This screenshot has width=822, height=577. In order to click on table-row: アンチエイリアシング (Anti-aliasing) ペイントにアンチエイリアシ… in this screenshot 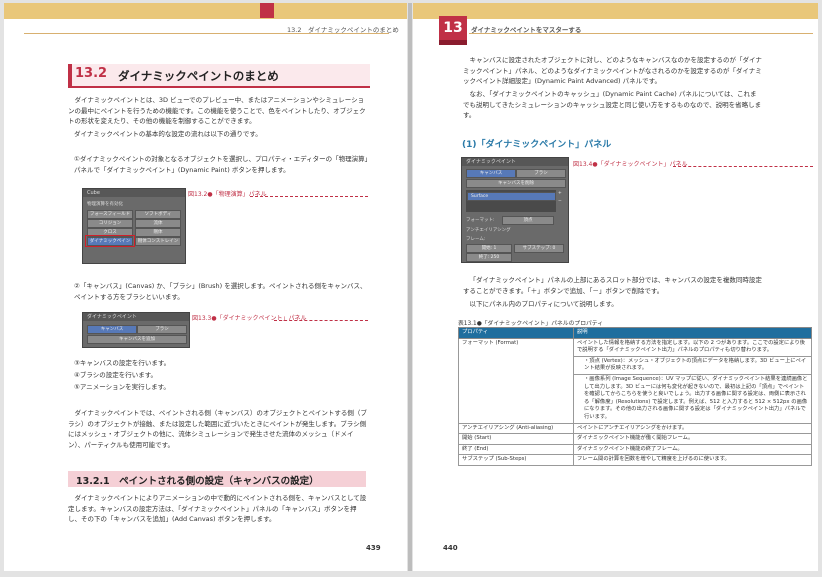, I will do `click(635, 428)`.